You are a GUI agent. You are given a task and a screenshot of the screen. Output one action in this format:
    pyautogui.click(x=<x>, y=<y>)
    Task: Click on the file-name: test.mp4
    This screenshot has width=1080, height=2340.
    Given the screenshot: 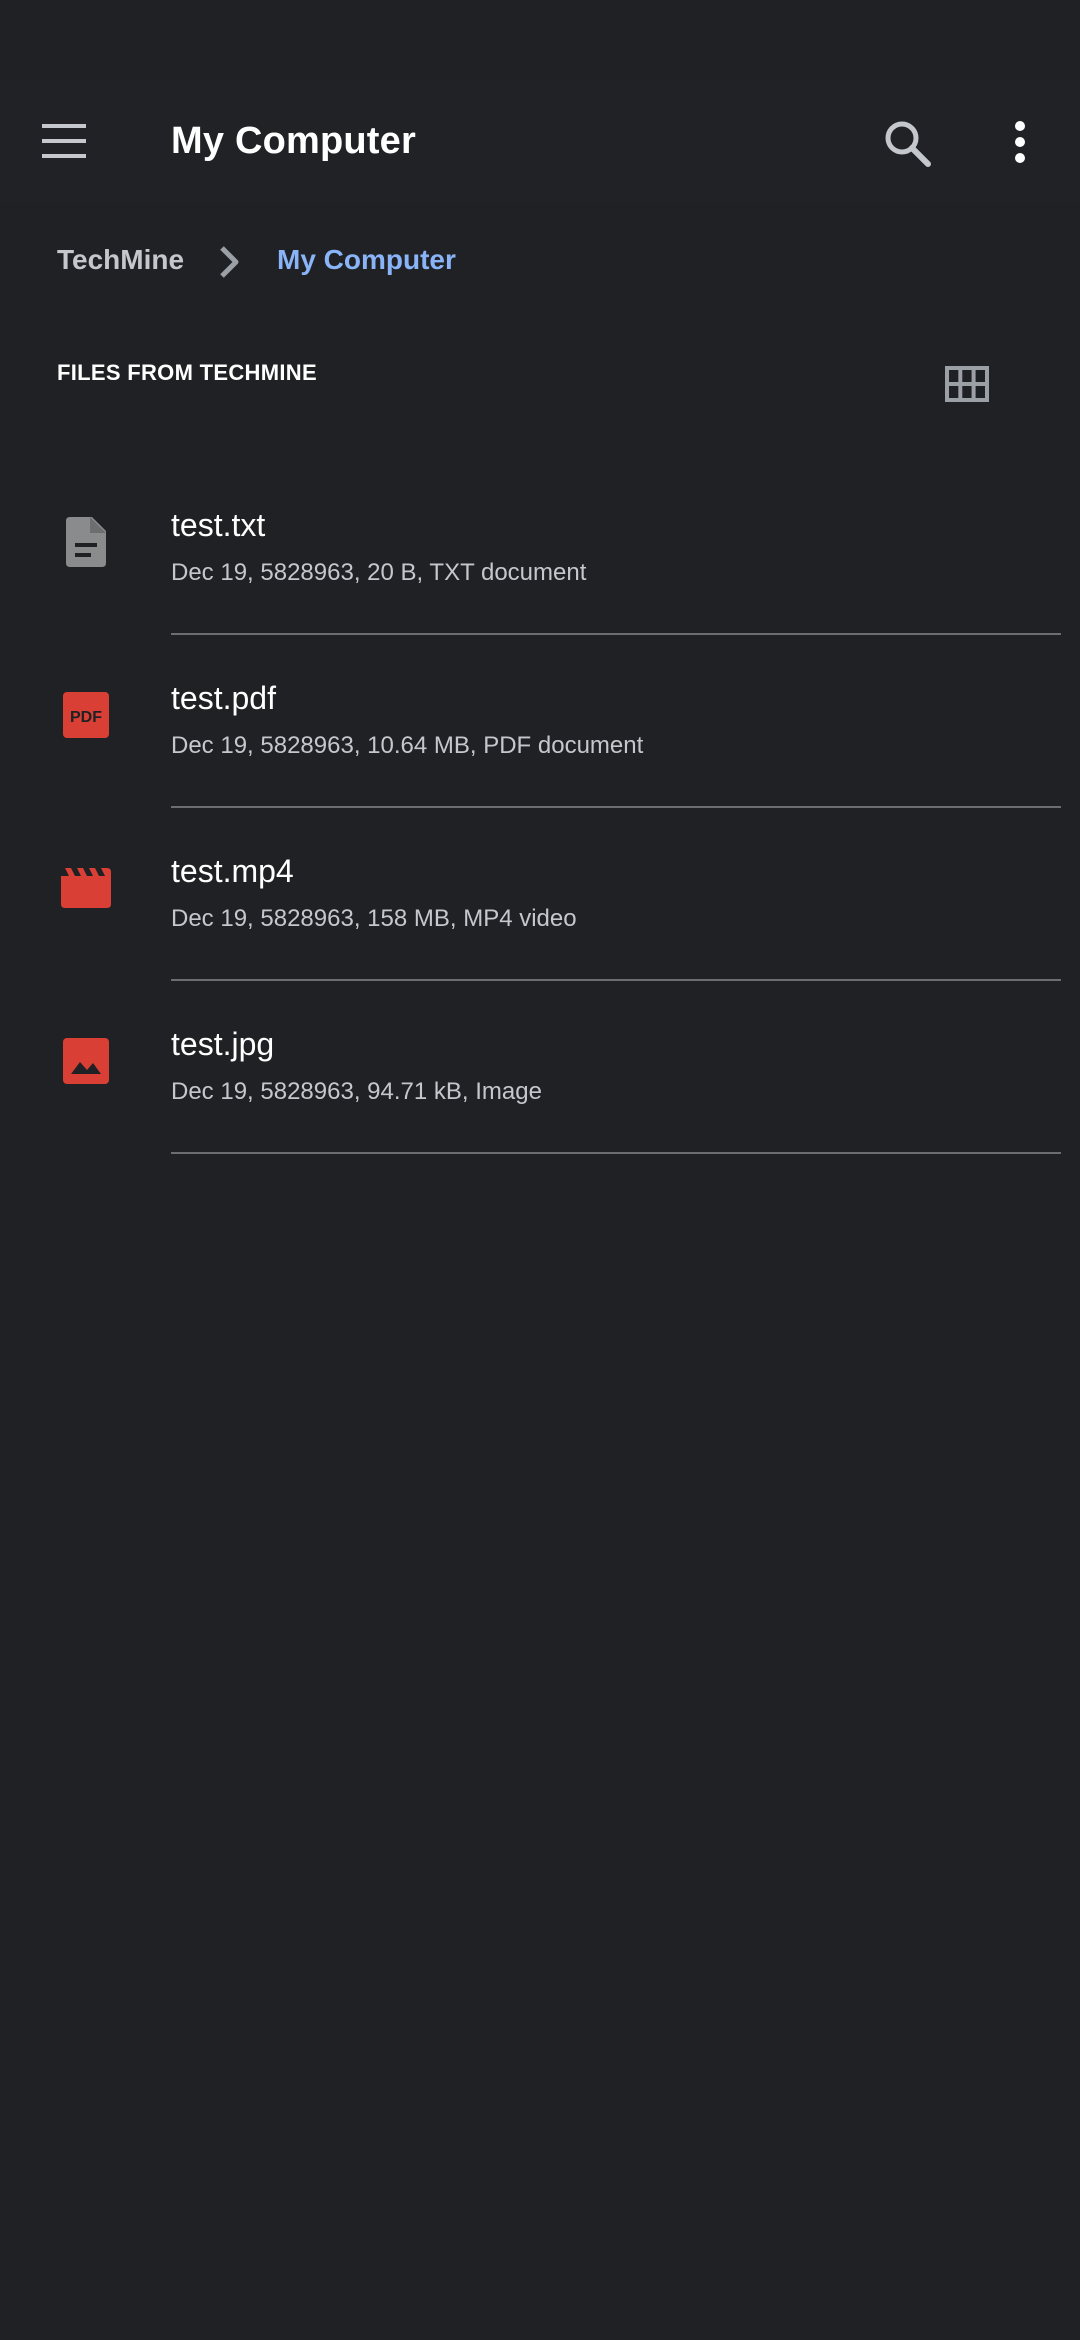 What is the action you would take?
    pyautogui.click(x=232, y=871)
    